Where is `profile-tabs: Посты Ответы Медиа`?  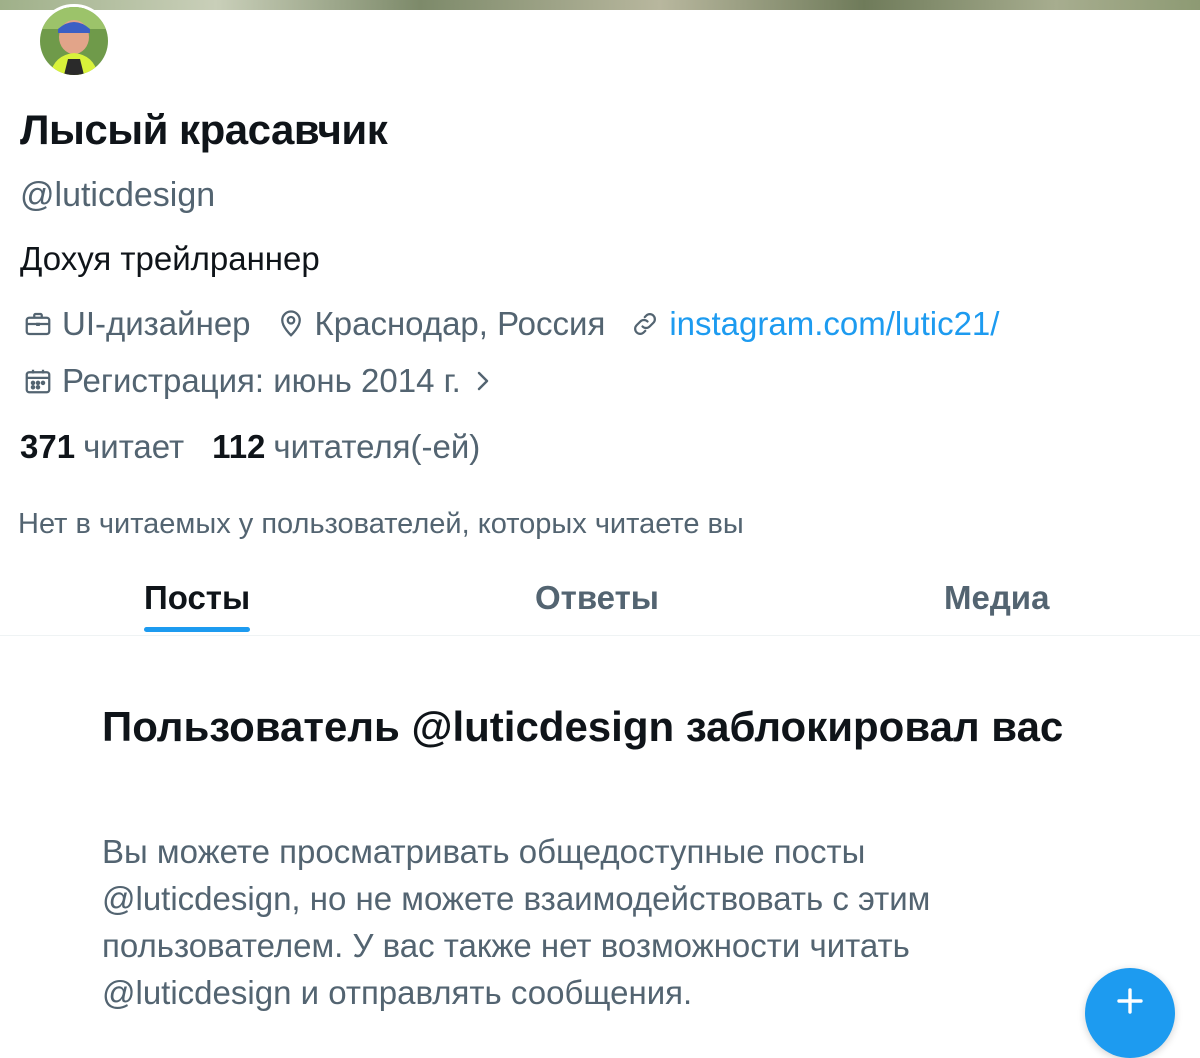
profile-tabs: Посты Ответы Медиа is located at coordinates (600, 600).